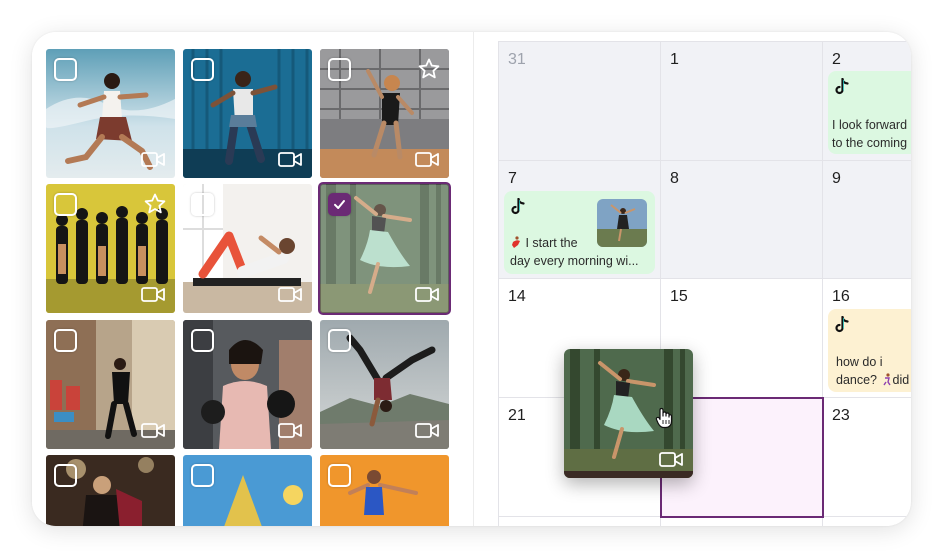 The height and width of the screenshot is (558, 943). What do you see at coordinates (679, 296) in the screenshot?
I see `day-number: 15` at bounding box center [679, 296].